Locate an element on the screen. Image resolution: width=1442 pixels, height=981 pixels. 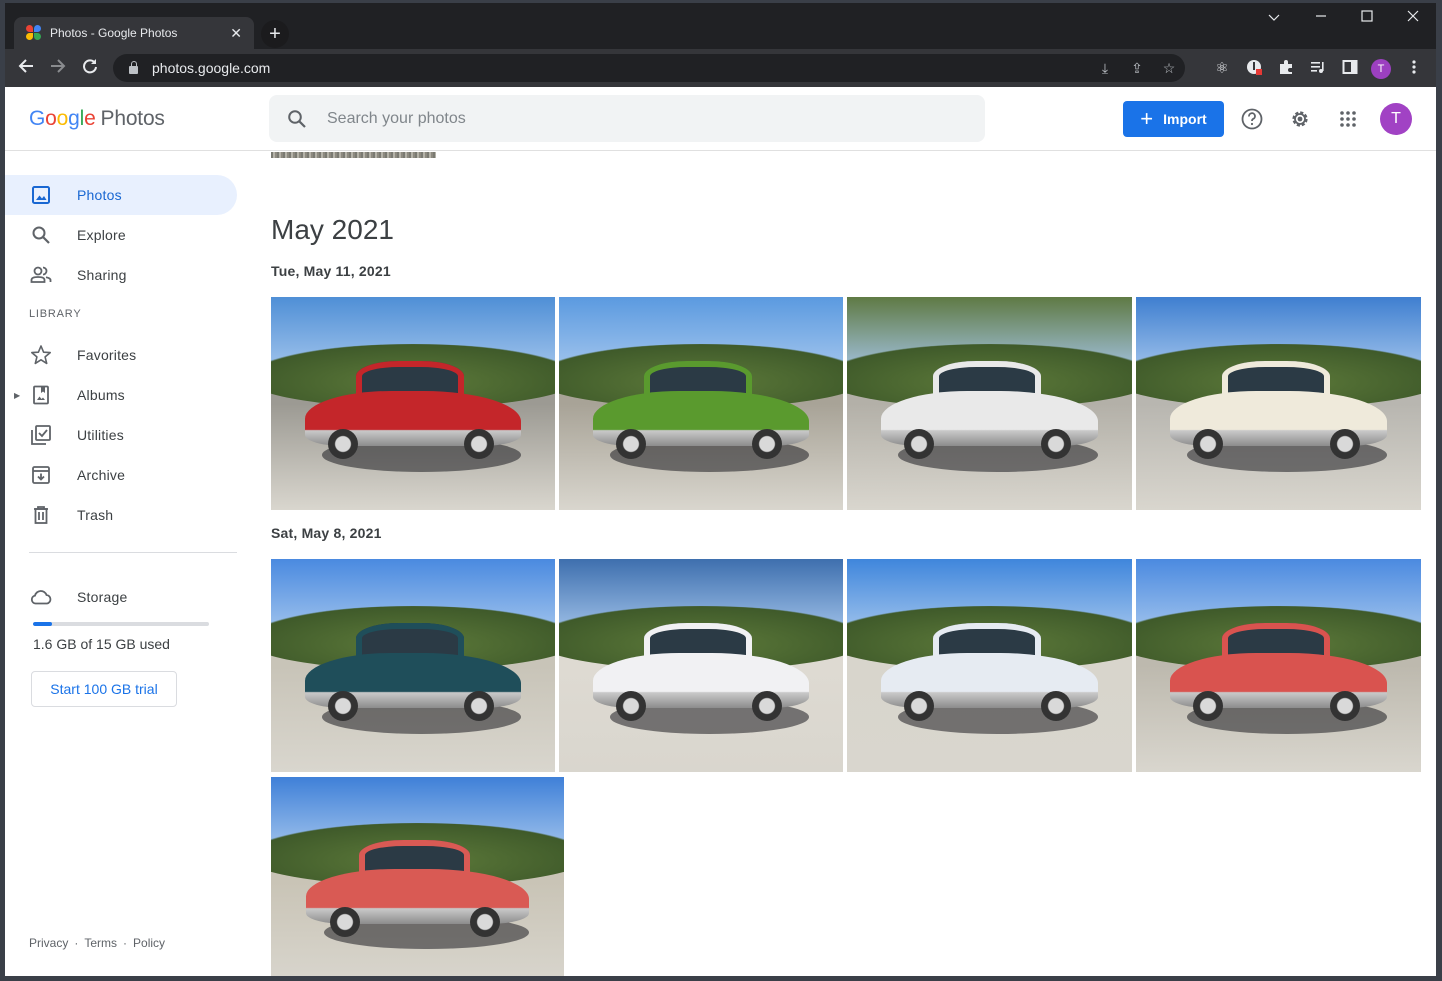
people-icon is located at coordinates (41, 275).